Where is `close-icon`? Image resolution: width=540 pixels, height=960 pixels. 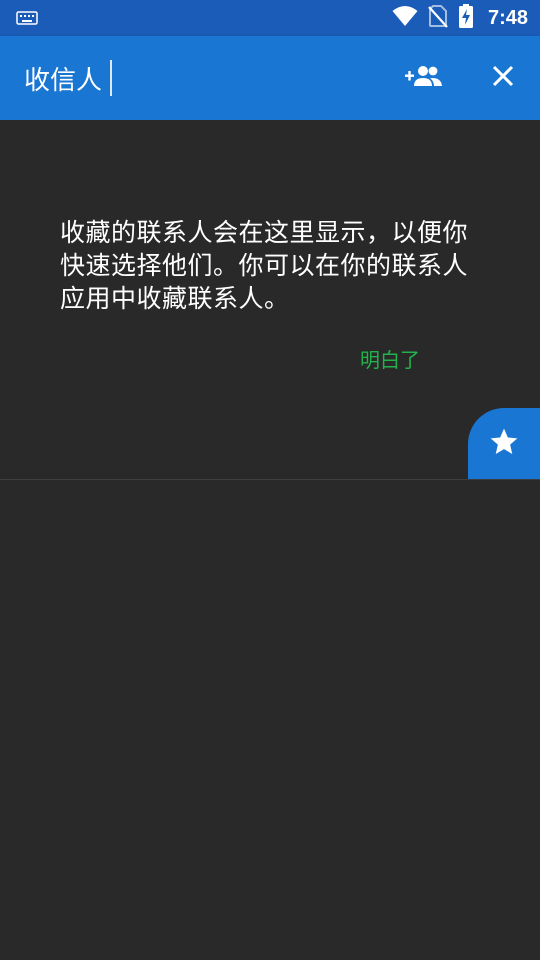 close-icon is located at coordinates (503, 78).